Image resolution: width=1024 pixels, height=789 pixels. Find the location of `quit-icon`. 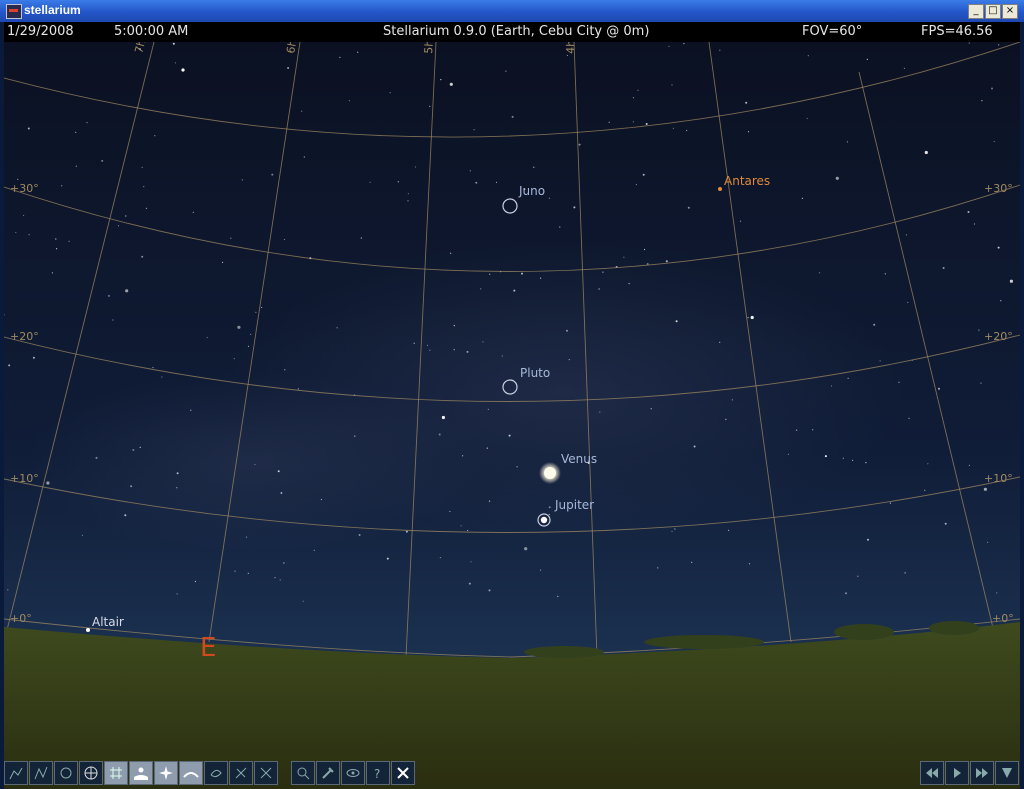

quit-icon is located at coordinates (403, 773).